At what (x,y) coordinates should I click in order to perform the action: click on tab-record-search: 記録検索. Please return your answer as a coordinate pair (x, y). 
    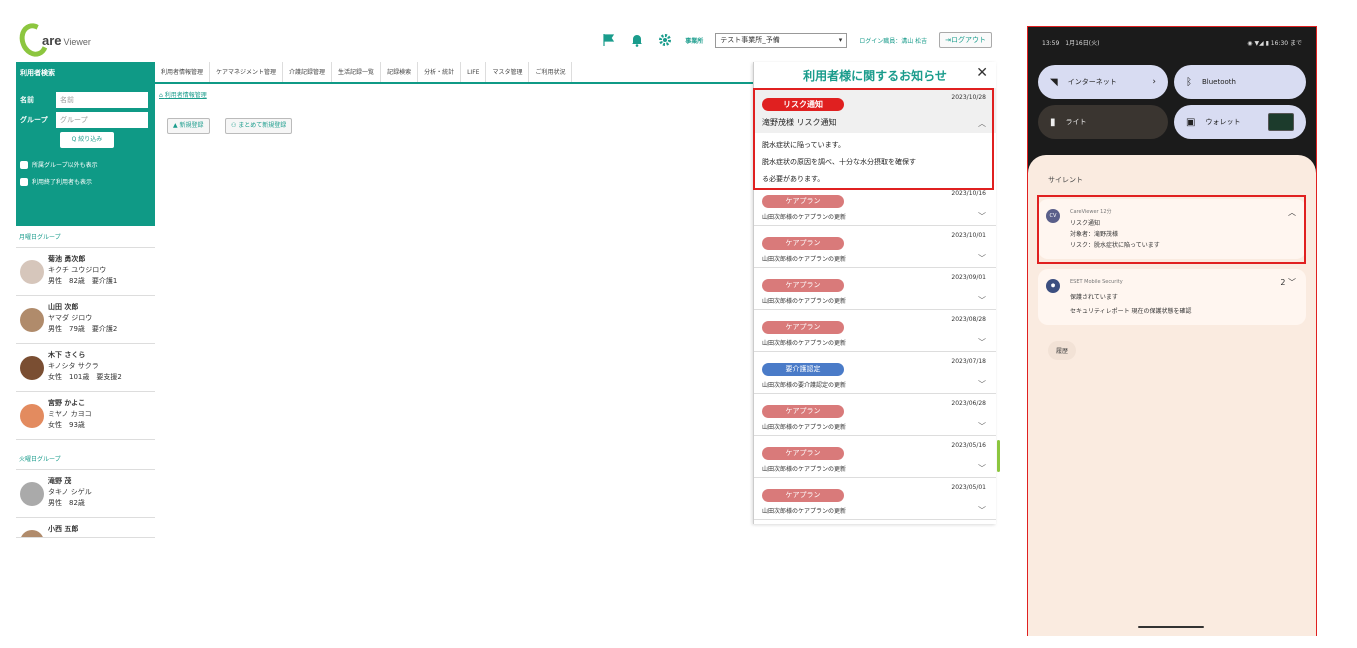
    Looking at the image, I should click on (400, 72).